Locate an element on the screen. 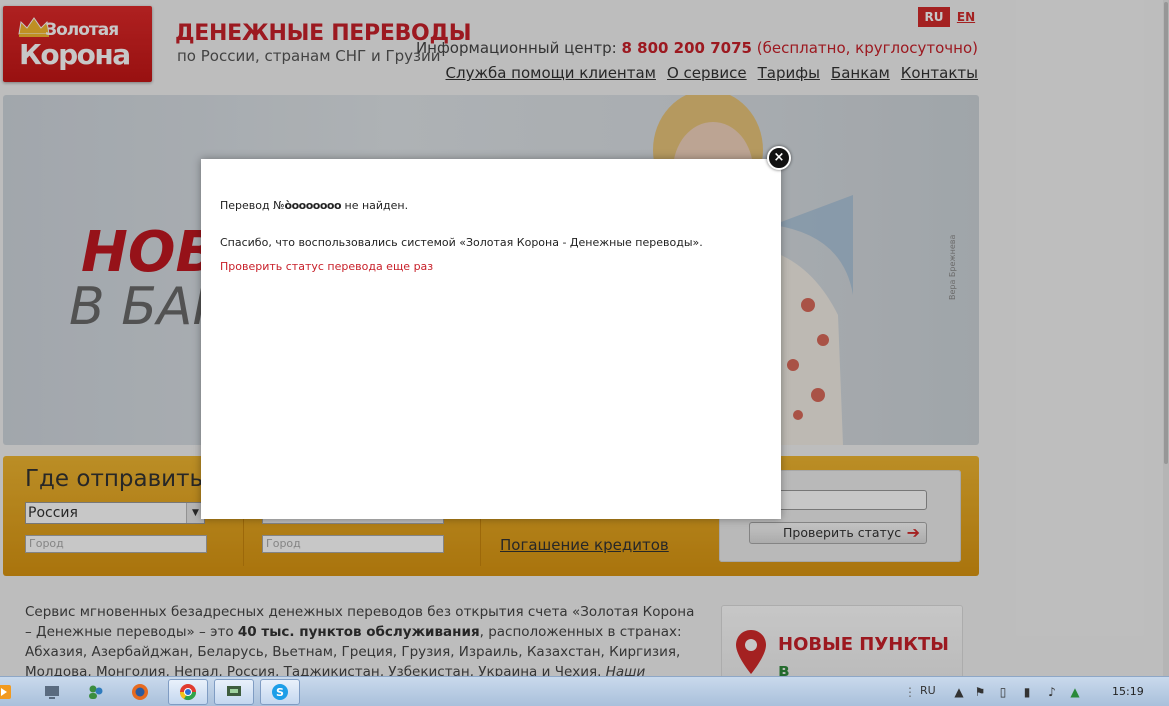  taskbar-clock: 15:19 is located at coordinates (1128, 691).